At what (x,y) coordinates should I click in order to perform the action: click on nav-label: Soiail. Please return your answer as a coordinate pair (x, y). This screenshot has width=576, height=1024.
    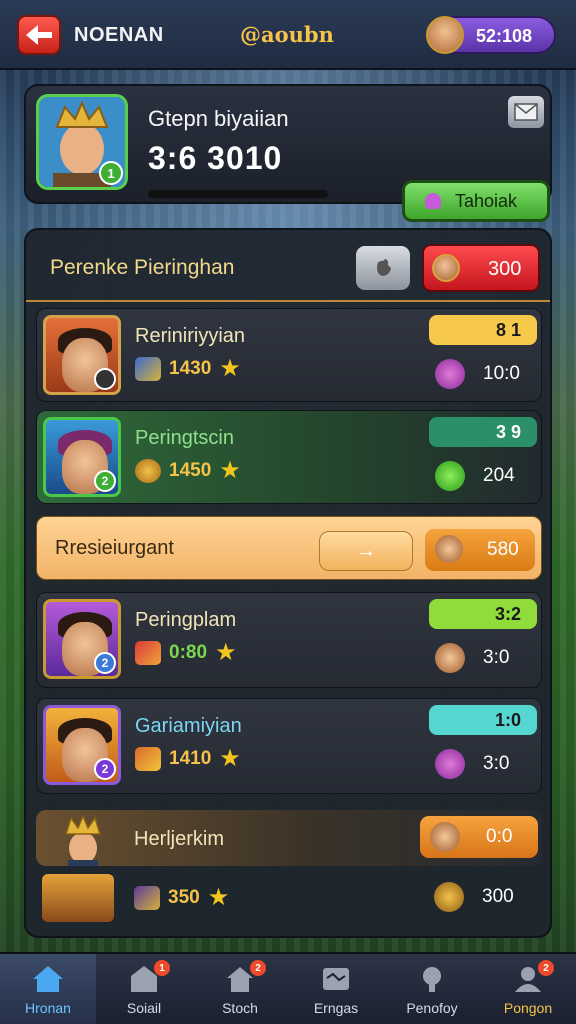
    Looking at the image, I should click on (144, 1008).